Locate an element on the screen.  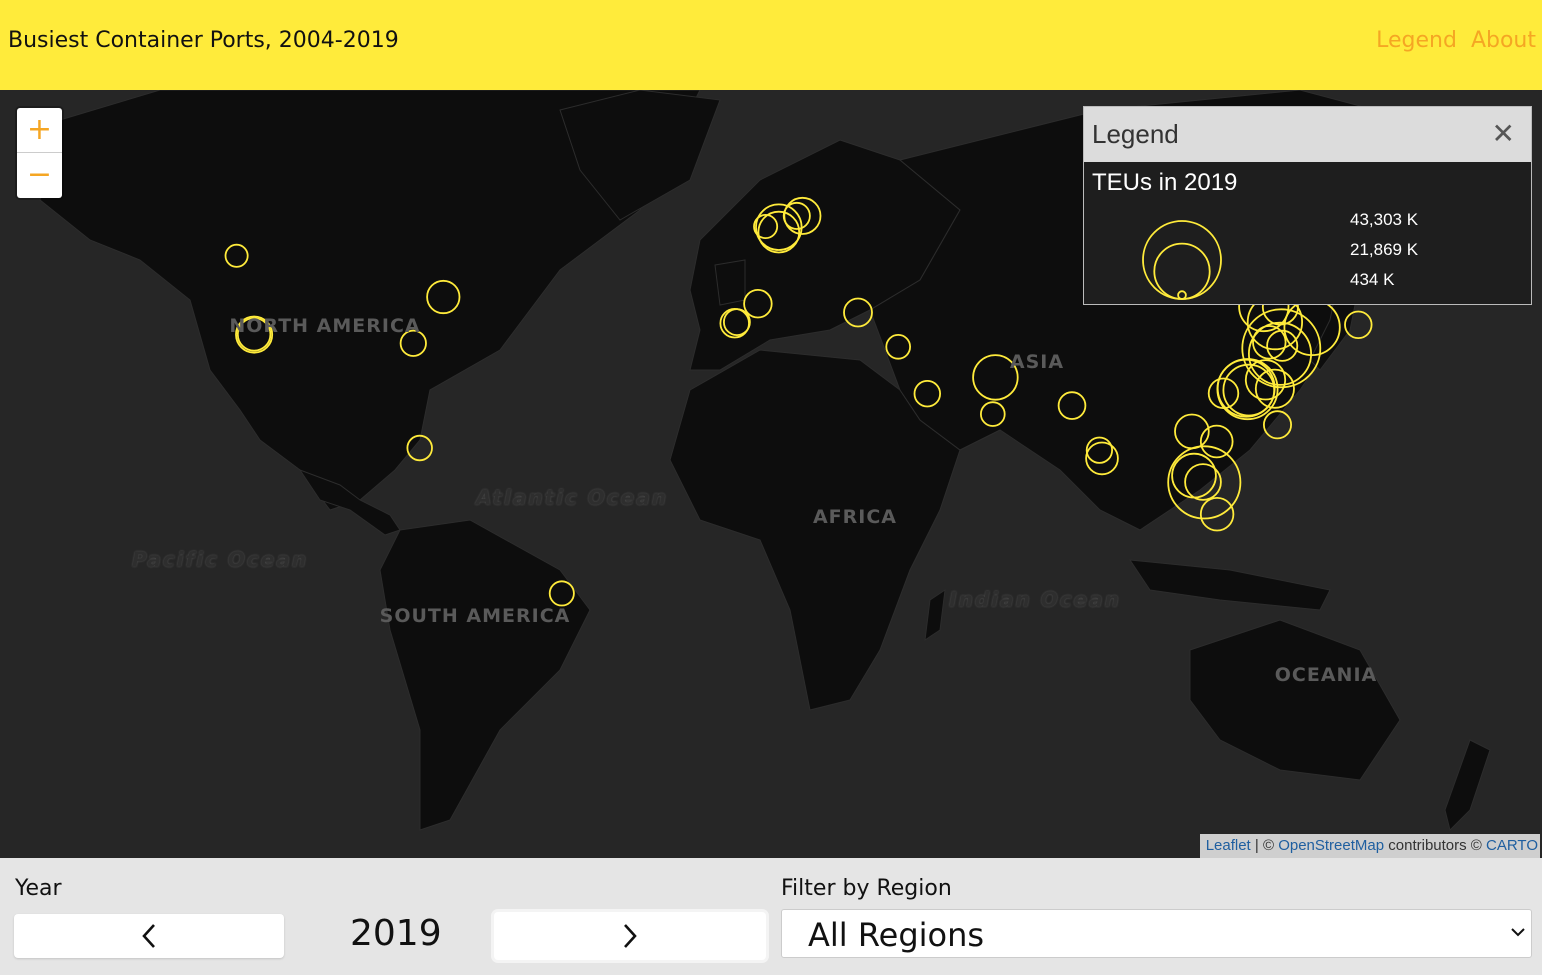
nav-about-link: About is located at coordinates (1503, 40).